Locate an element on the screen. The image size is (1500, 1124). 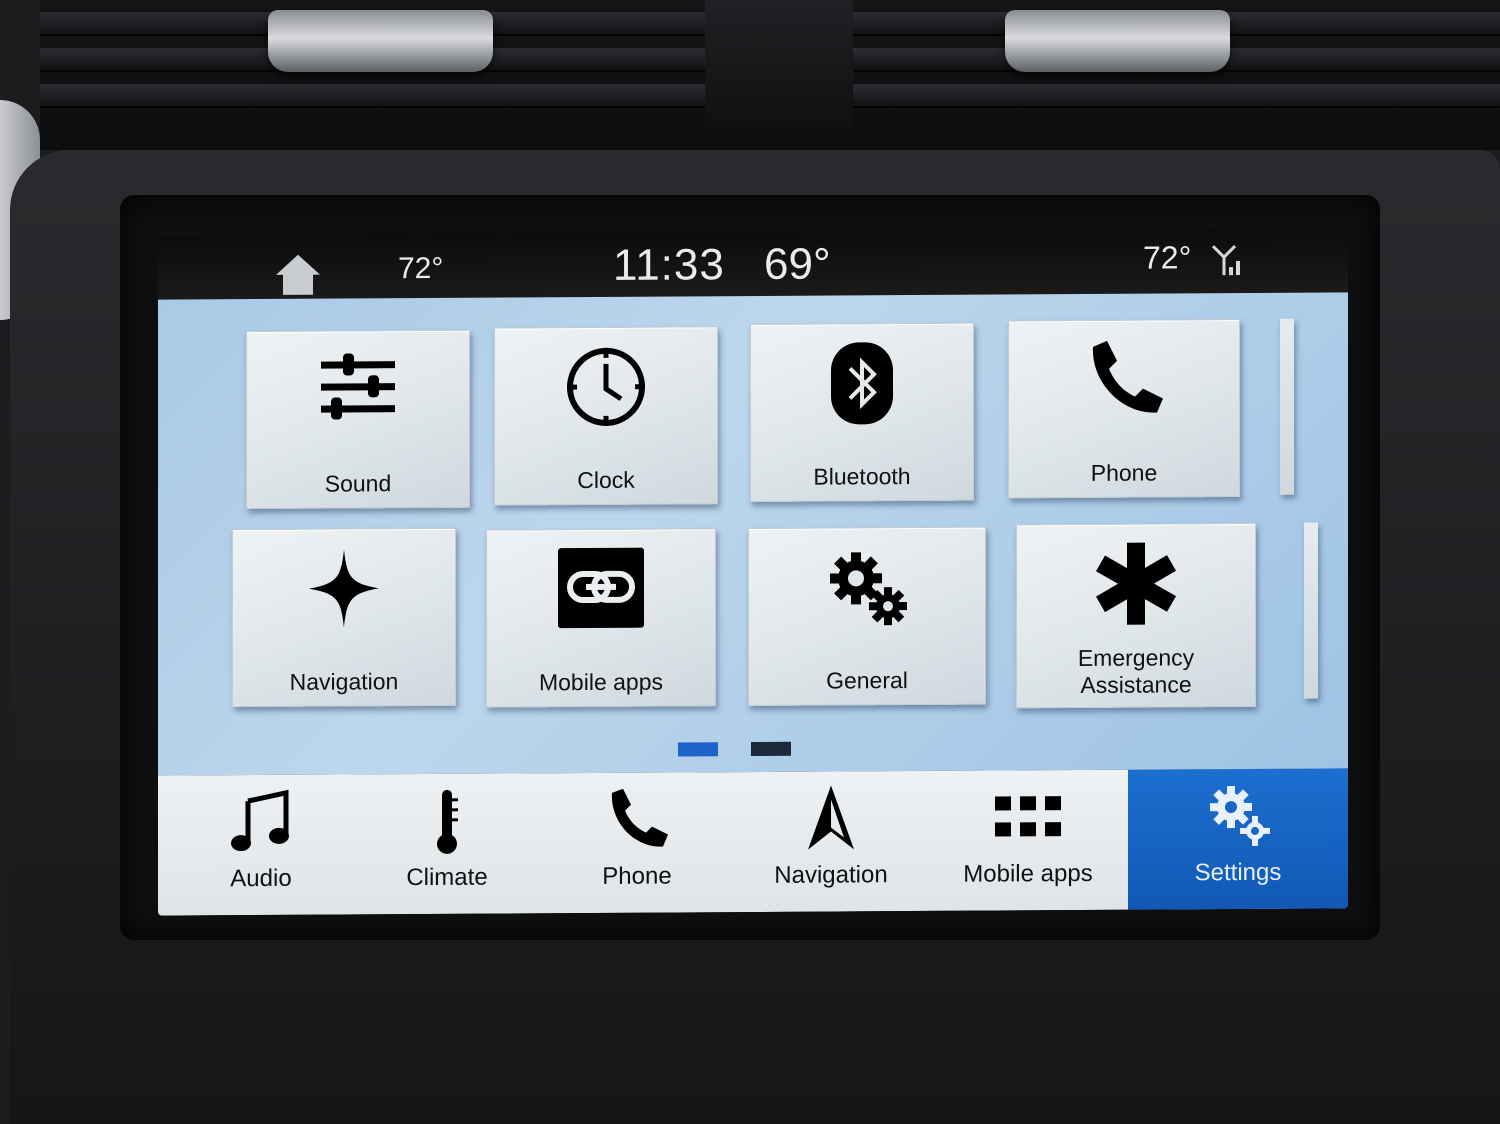
nav-label: Climate is located at coordinates (447, 877).